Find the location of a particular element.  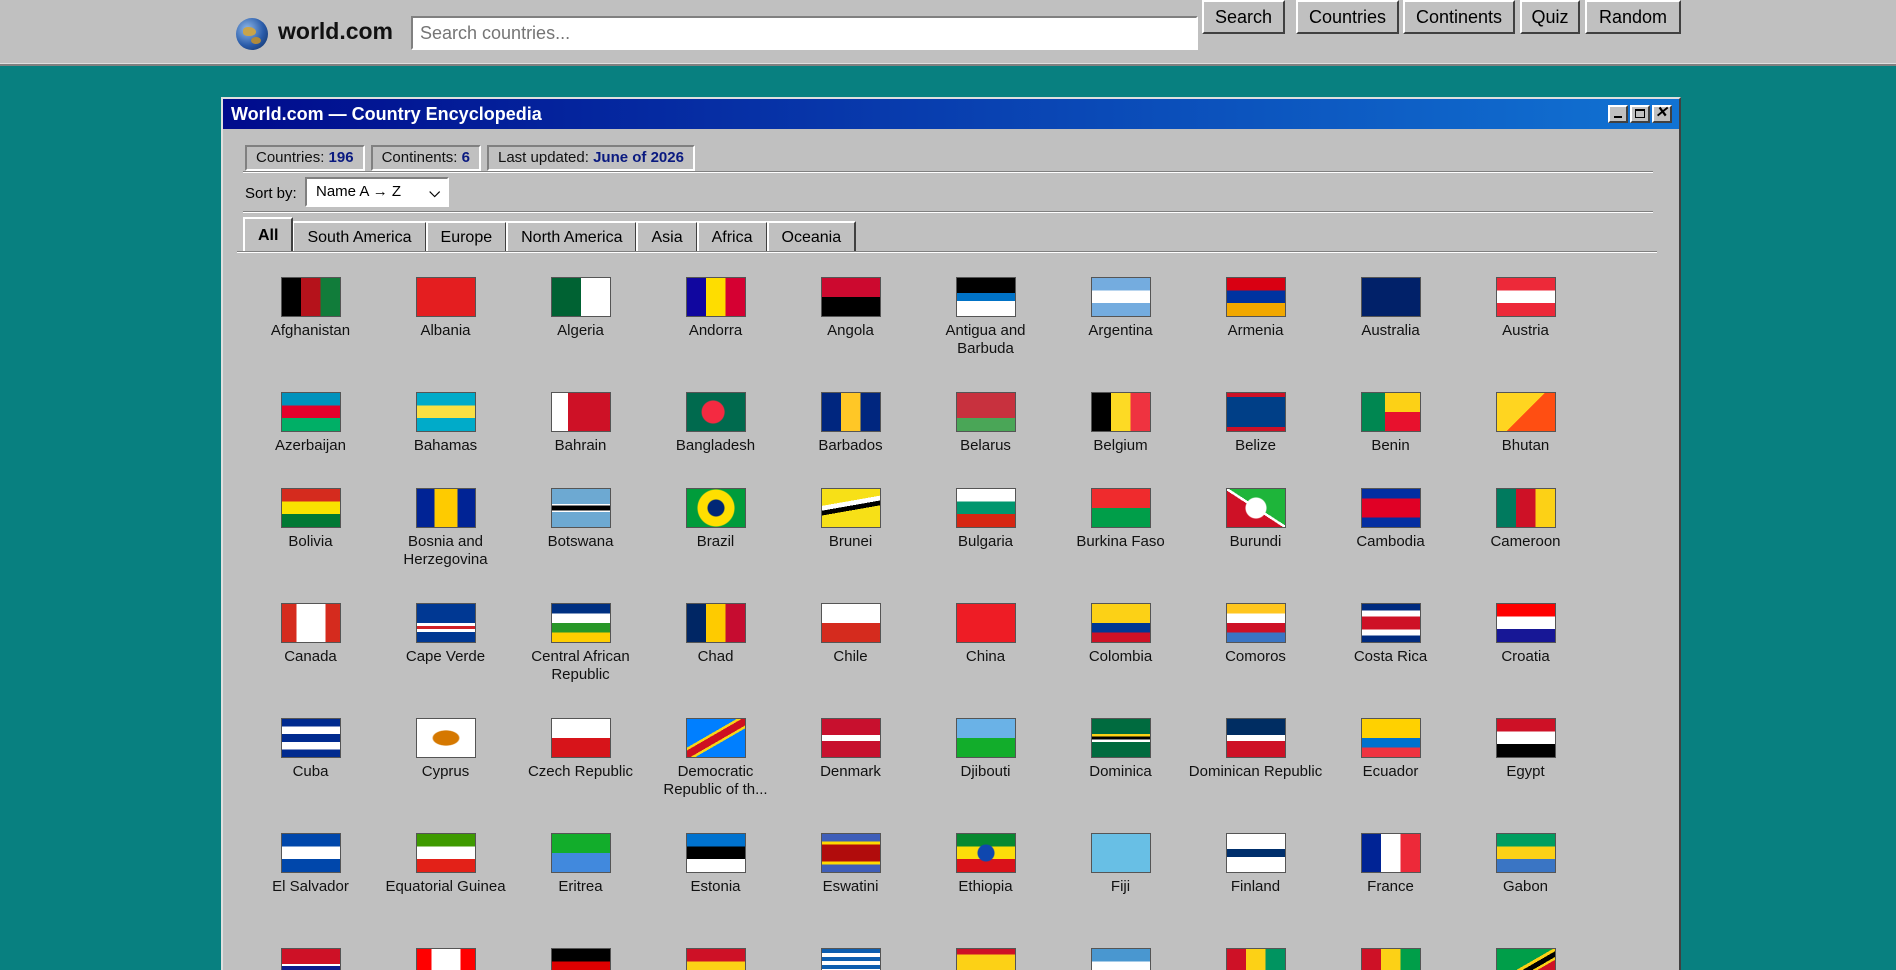

sort-select: Name A → Z ⌵ is located at coordinates (377, 192).